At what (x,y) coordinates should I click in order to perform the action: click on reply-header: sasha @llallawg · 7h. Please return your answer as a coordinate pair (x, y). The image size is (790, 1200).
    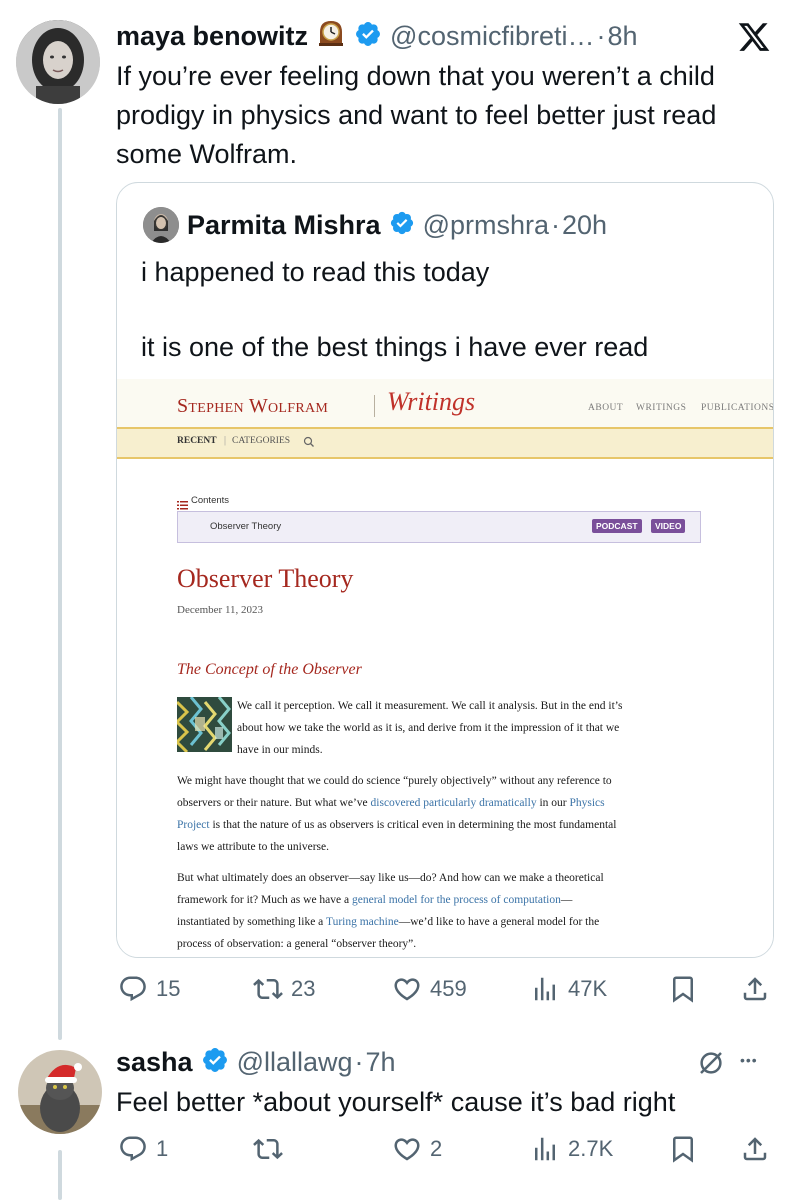
    Looking at the image, I should click on (256, 1062).